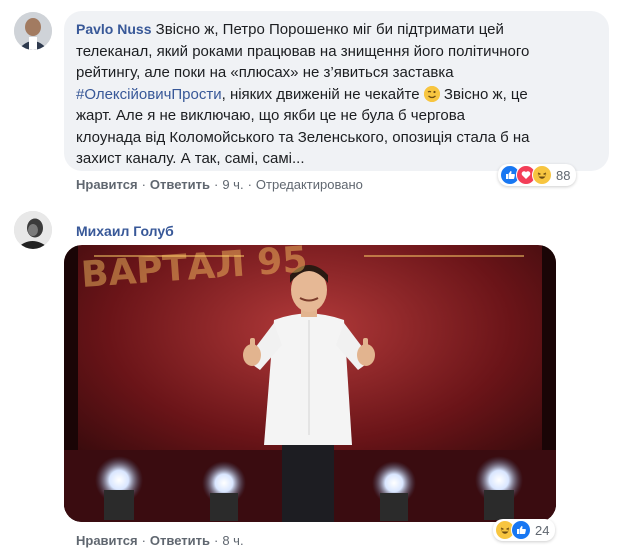 This screenshot has width=622, height=553. Describe the element at coordinates (483, 94) in the screenshot. I see `comment-line: Звісно ж, це` at that location.